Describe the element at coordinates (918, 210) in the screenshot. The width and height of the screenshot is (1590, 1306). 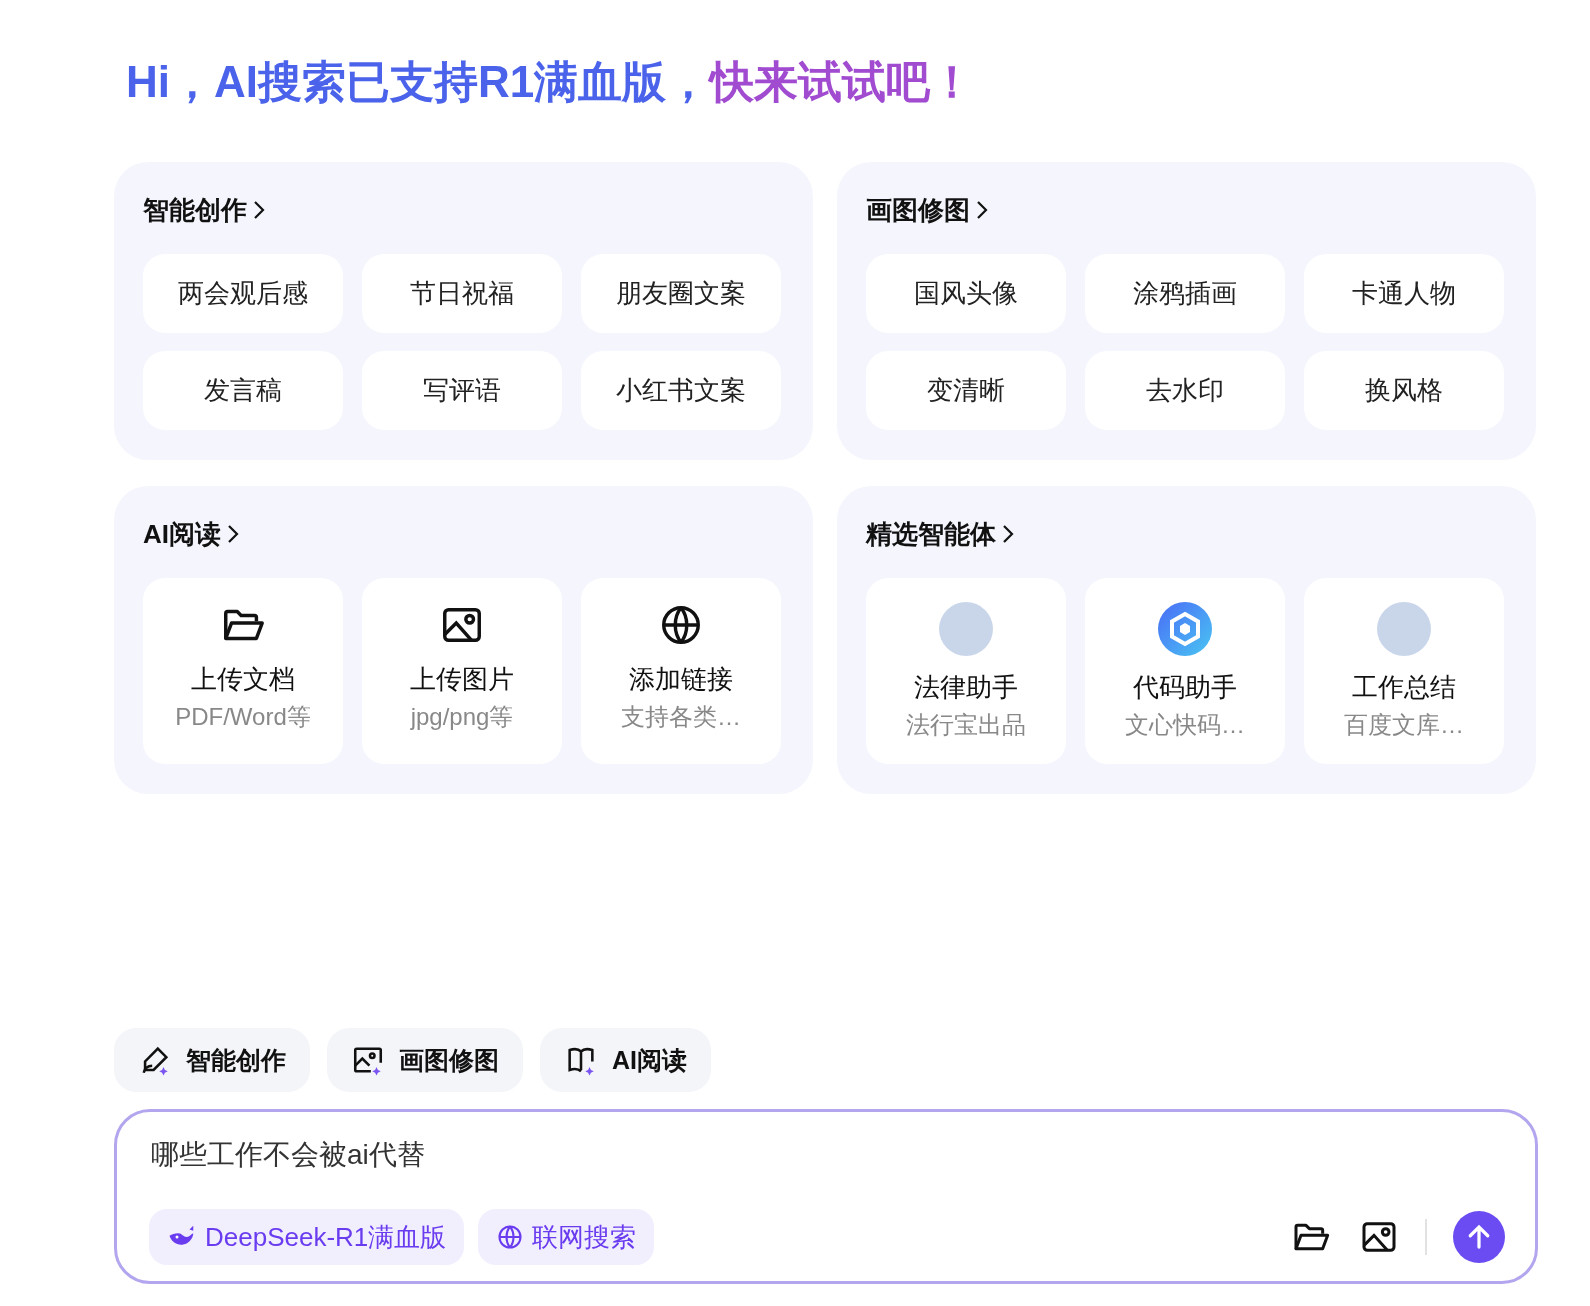
I see `card-title: 画图修图` at that location.